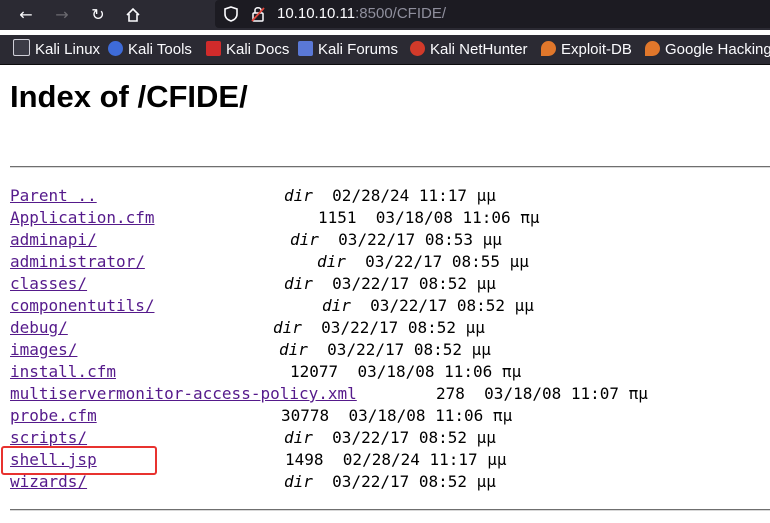 The height and width of the screenshot is (523, 770). I want to click on list-item: classes/dir 03/22/17 08:52 μμ, so click(385, 284).